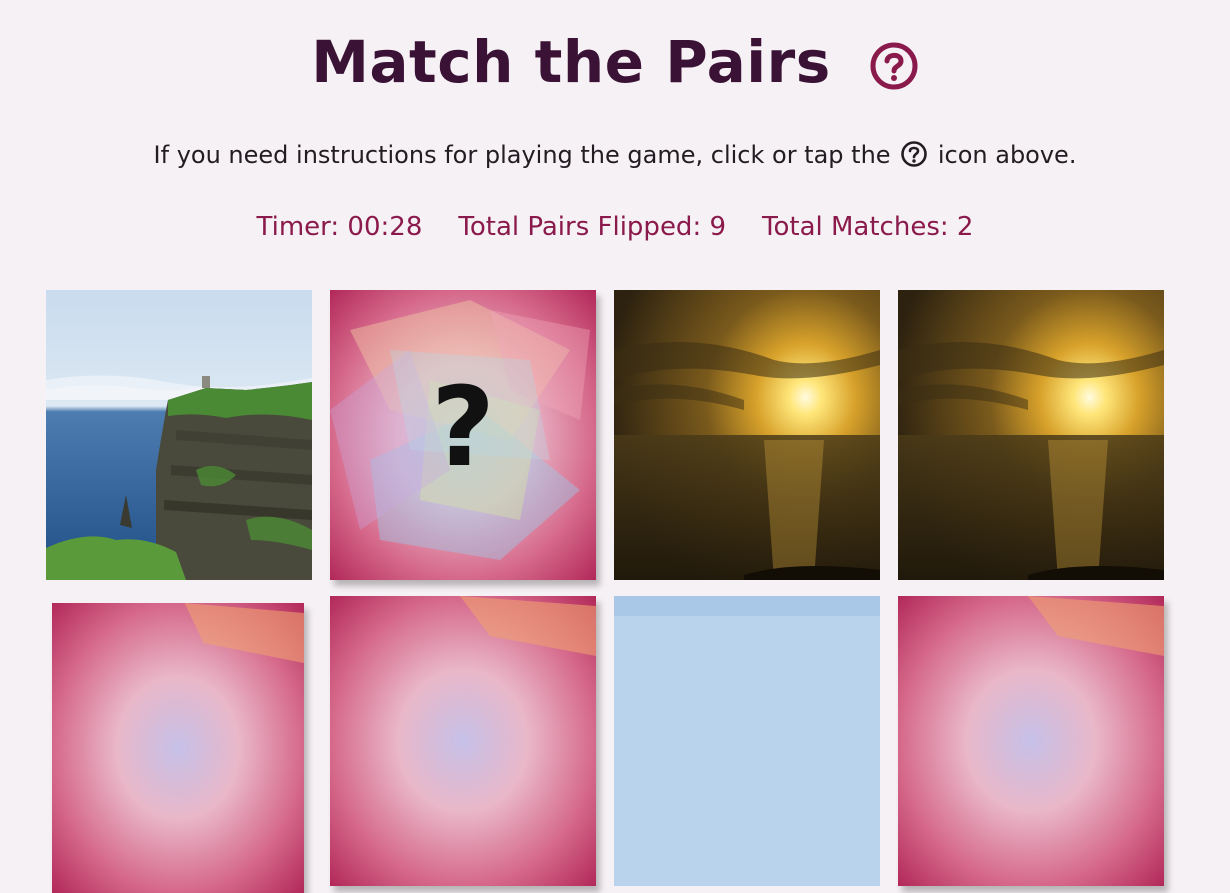 The image size is (1230, 893). I want to click on help-button, so click(894, 66).